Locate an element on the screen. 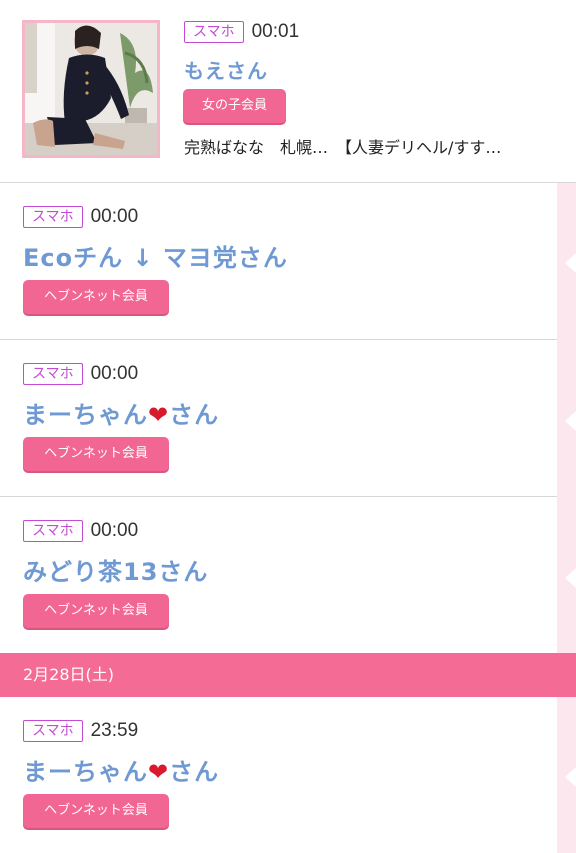 The image size is (576, 853). profile-photo-image is located at coordinates (91, 89).